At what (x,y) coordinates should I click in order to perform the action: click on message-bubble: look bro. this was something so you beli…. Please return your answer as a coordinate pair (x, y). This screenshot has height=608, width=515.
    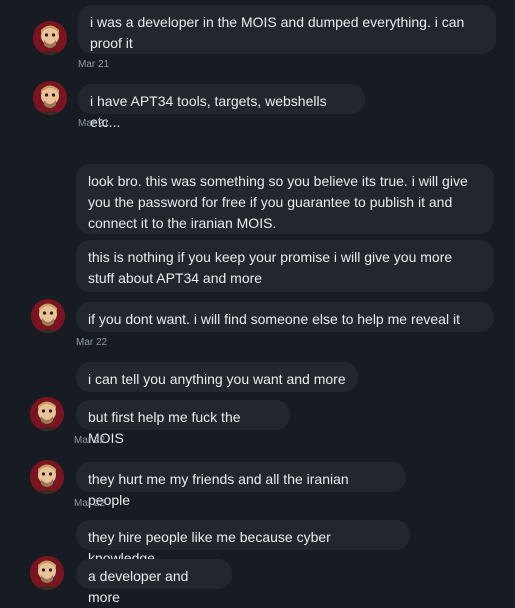
    Looking at the image, I should click on (285, 199).